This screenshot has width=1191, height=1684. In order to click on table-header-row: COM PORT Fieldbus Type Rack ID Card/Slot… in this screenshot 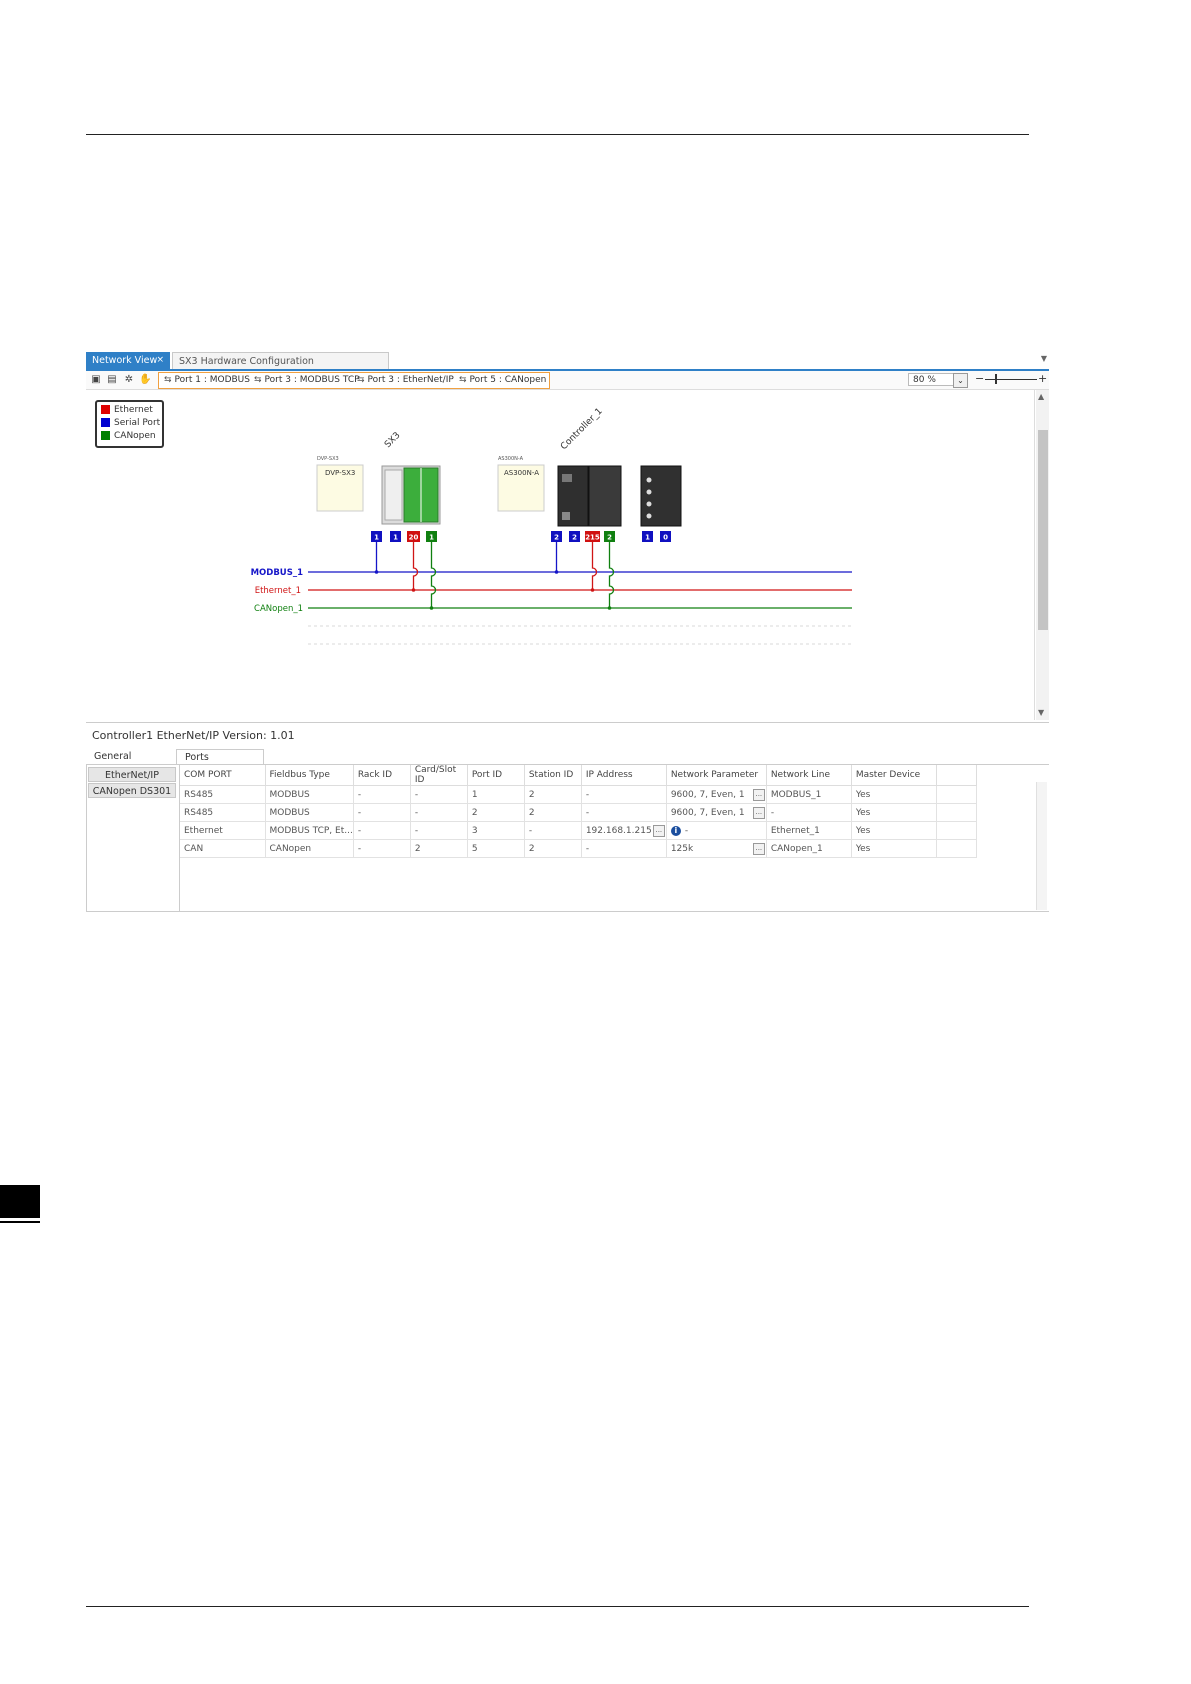, I will do `click(578, 775)`.